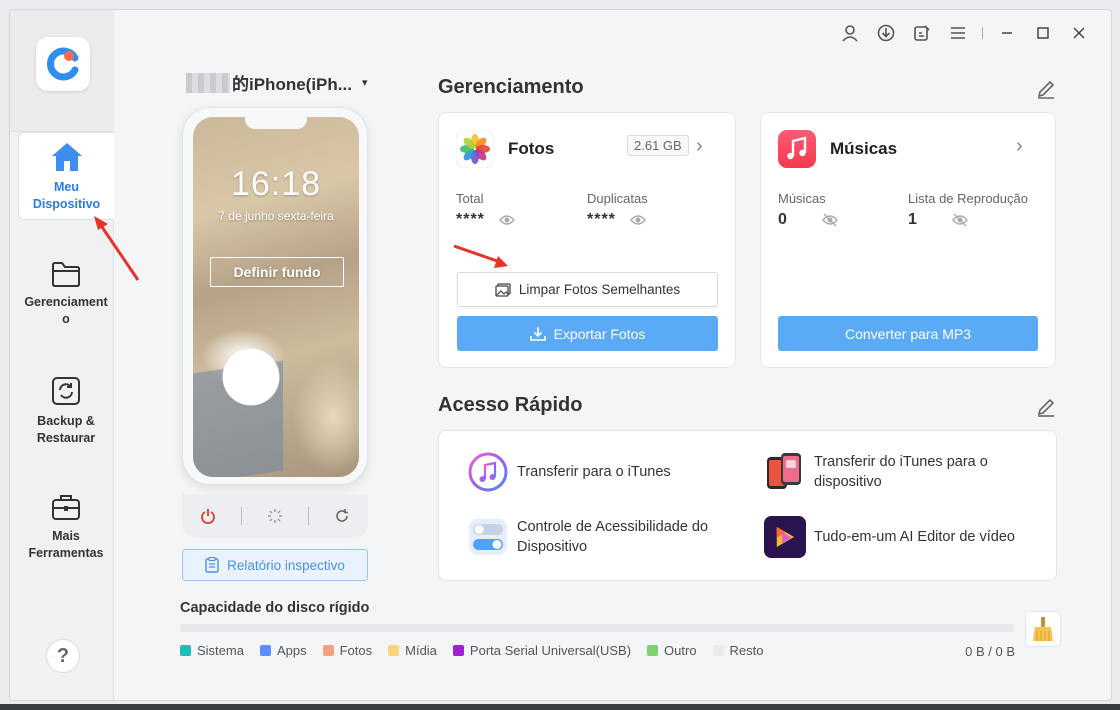 This screenshot has width=1120, height=710. I want to click on legend-item: Outro, so click(672, 650).